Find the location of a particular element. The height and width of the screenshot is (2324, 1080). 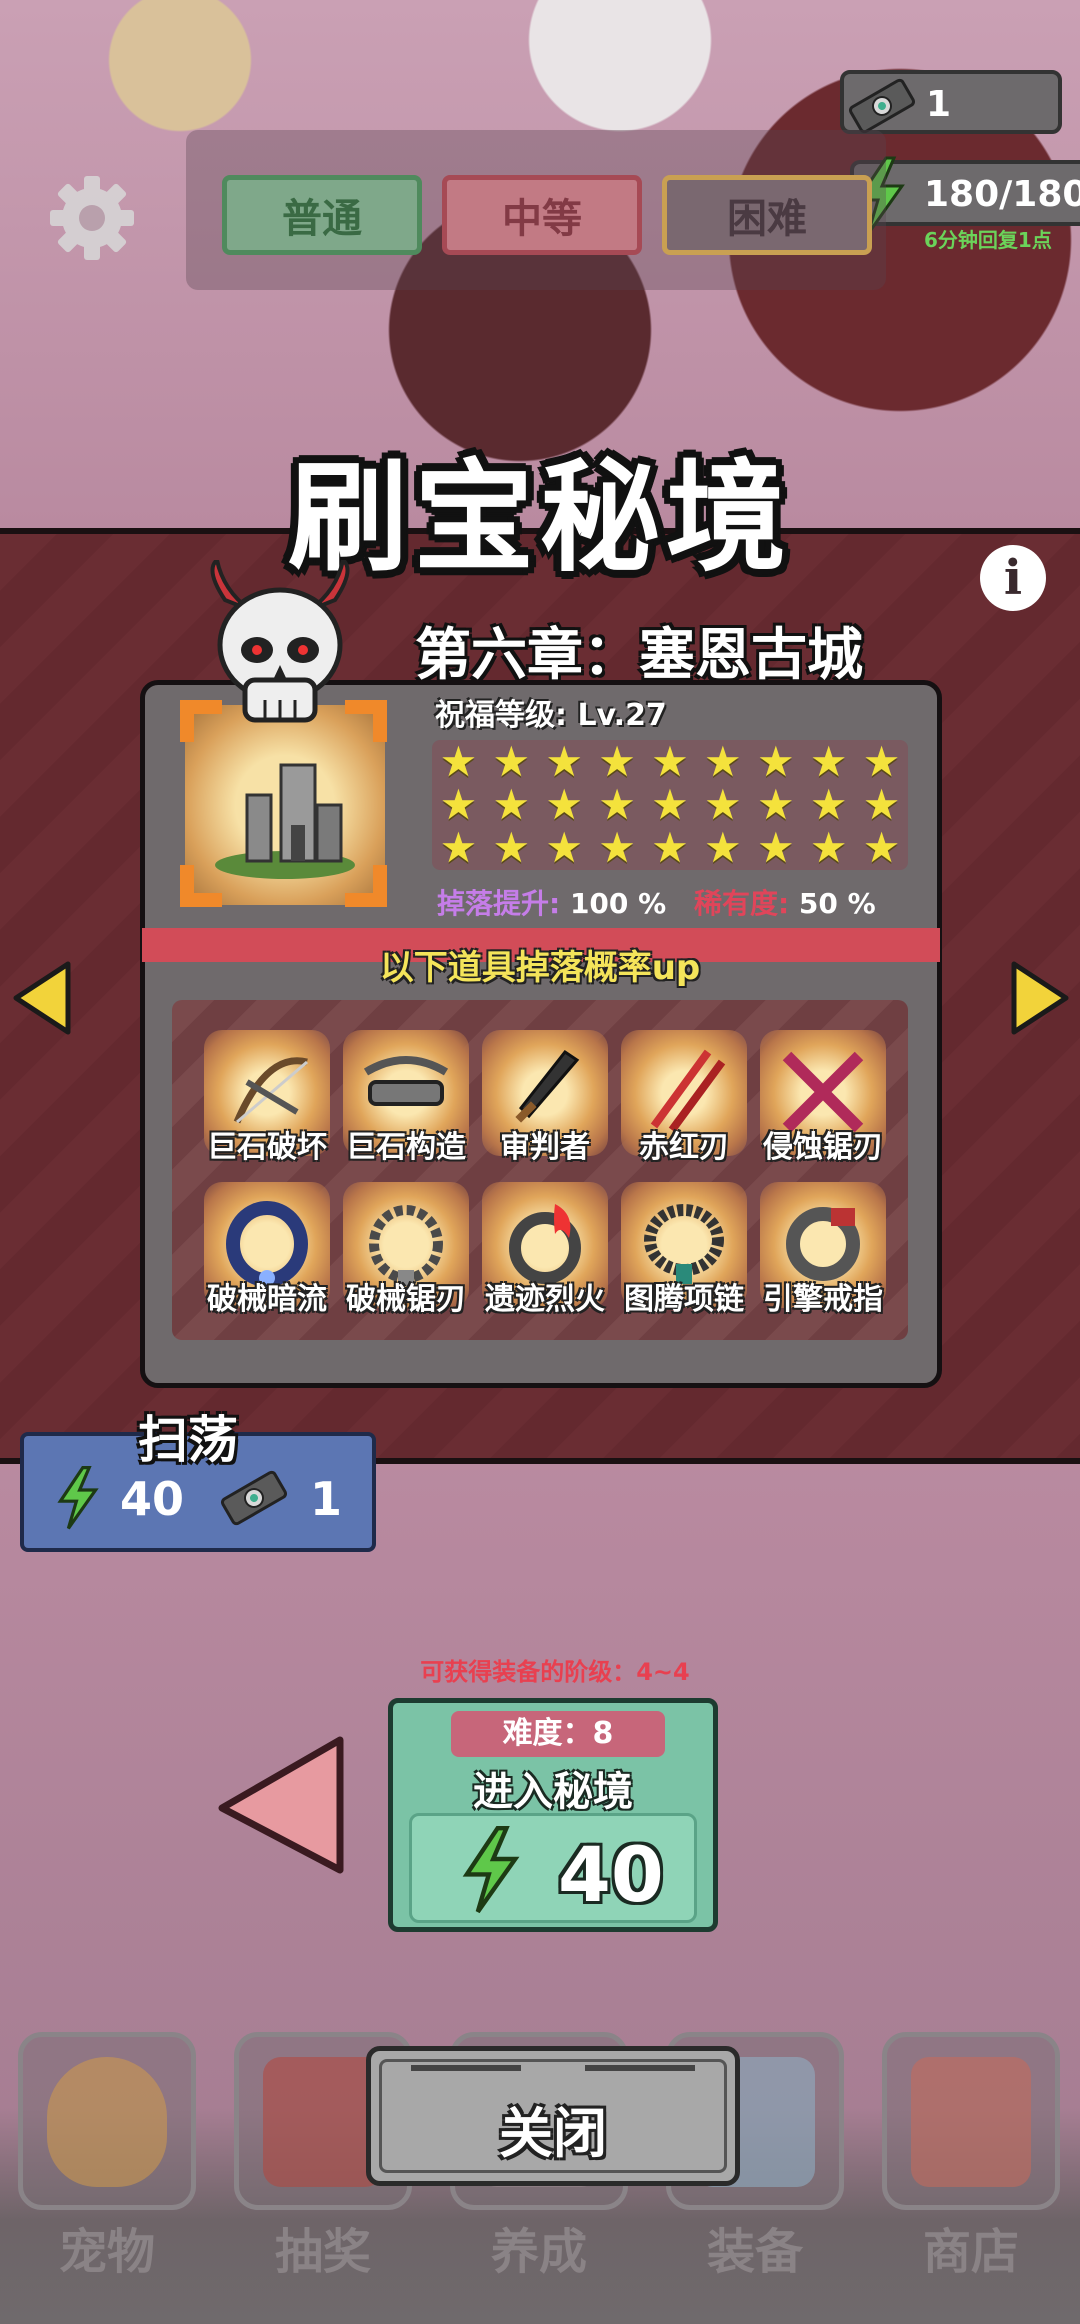

tab-medium-label: 中等 is located at coordinates (542, 219).